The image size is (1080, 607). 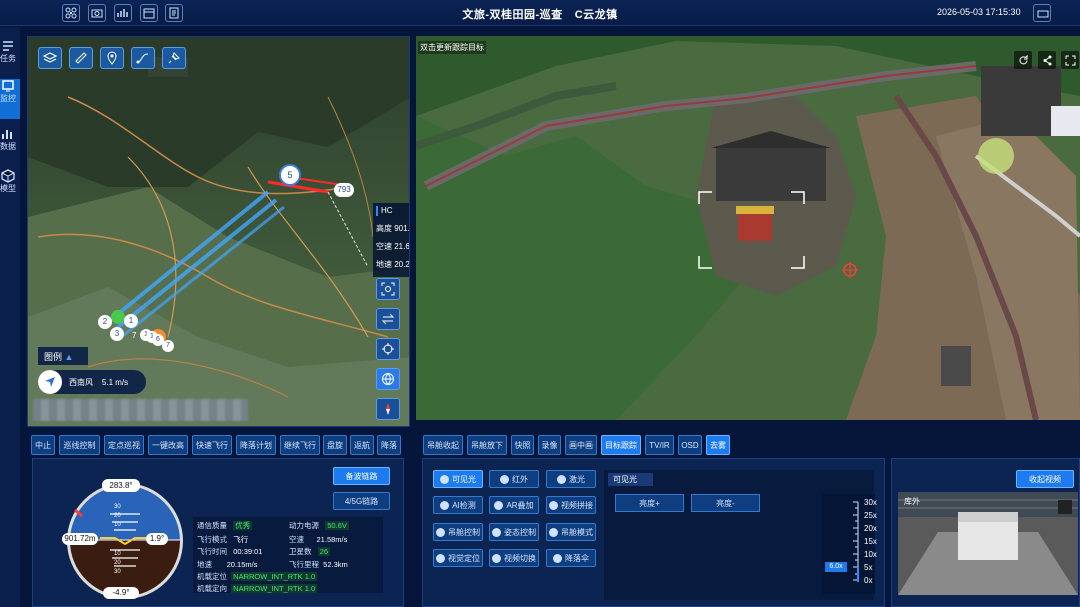 What do you see at coordinates (212, 539) in the screenshot?
I see `telemetry-key: 飞行模式` at bounding box center [212, 539].